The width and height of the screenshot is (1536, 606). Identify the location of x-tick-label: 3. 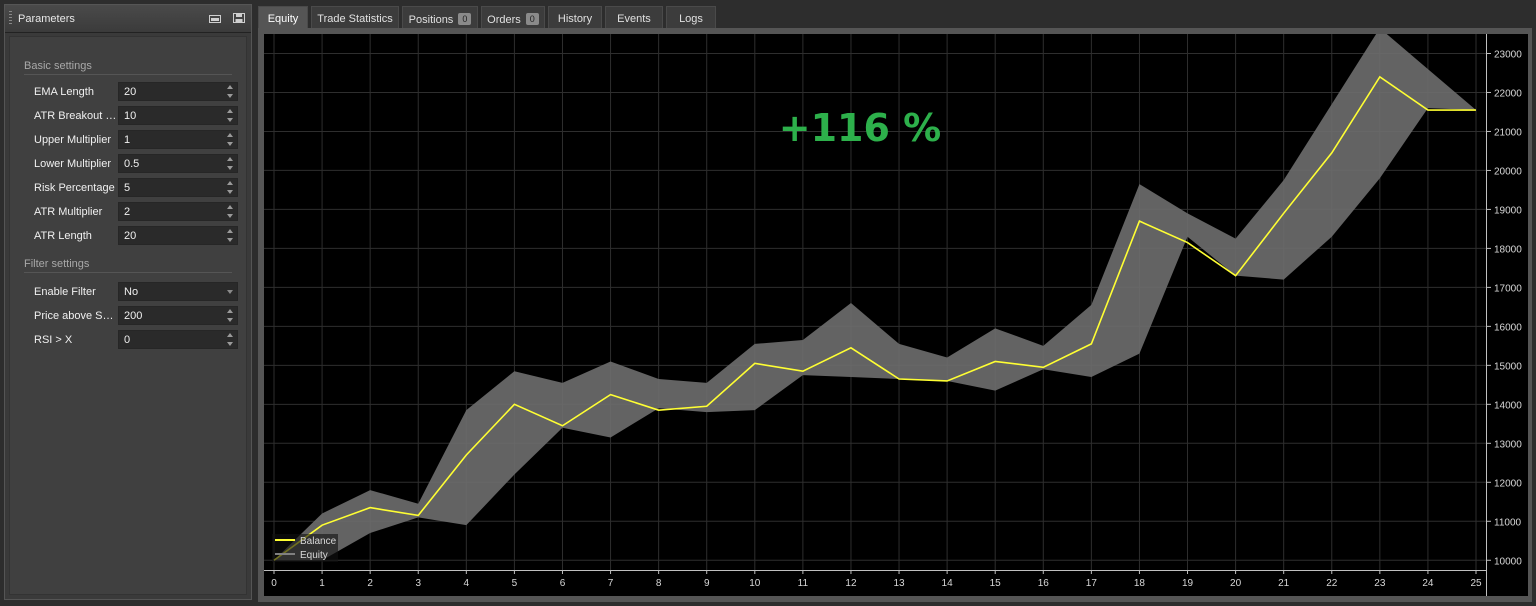
(418, 583).